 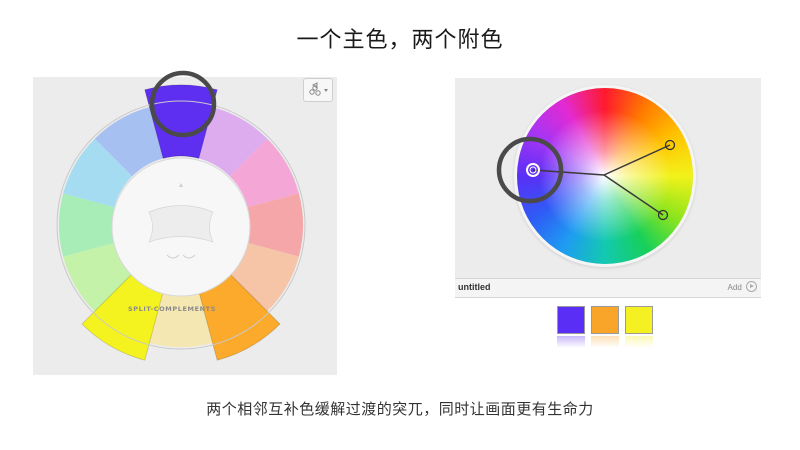 What do you see at coordinates (571, 320) in the screenshot?
I see `swatch-primary` at bounding box center [571, 320].